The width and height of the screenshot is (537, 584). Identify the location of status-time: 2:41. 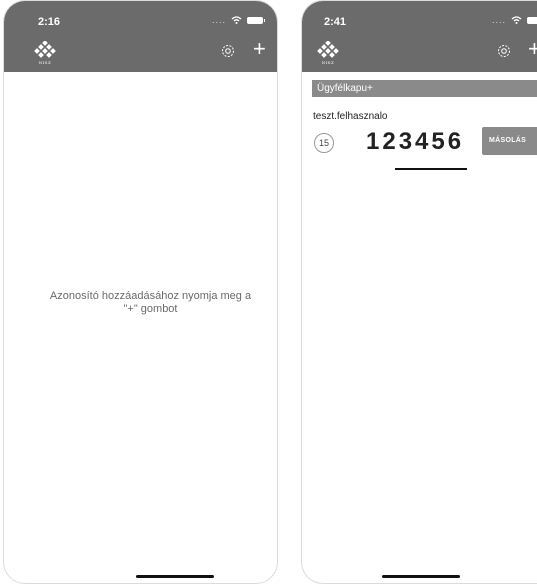
(335, 22).